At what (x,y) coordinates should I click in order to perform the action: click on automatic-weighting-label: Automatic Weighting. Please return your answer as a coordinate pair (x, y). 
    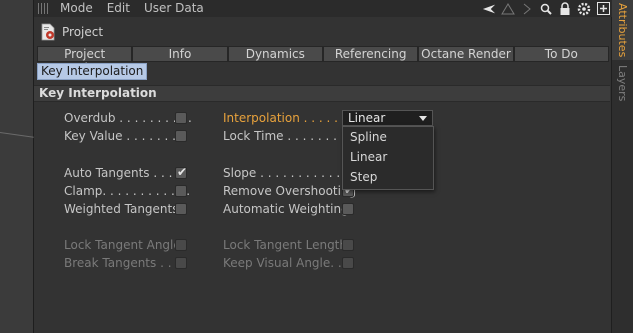
    Looking at the image, I should click on (286, 209).